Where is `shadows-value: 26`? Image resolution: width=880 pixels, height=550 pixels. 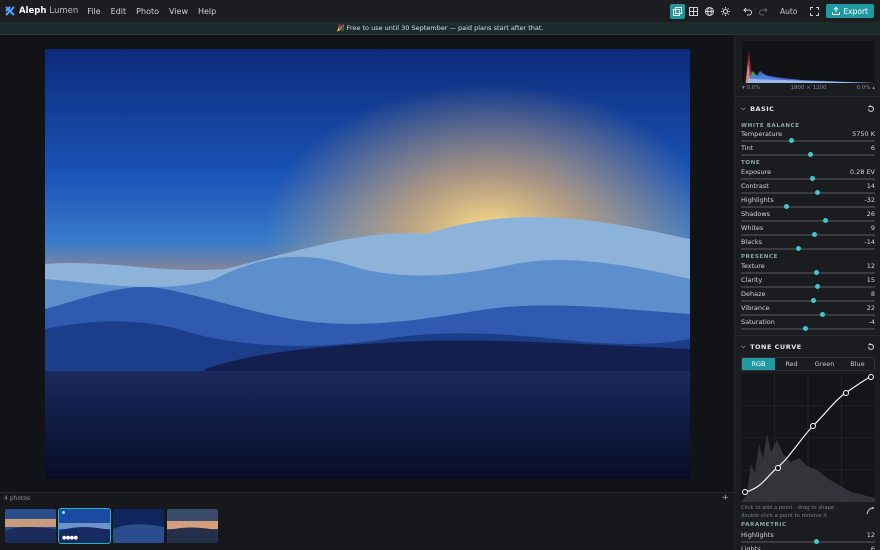
shadows-value: 26 is located at coordinates (871, 214).